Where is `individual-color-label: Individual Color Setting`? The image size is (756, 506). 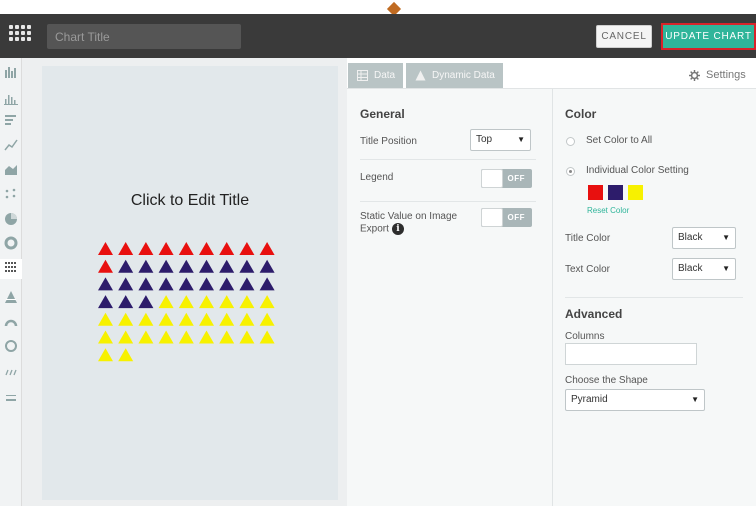 individual-color-label: Individual Color Setting is located at coordinates (637, 170).